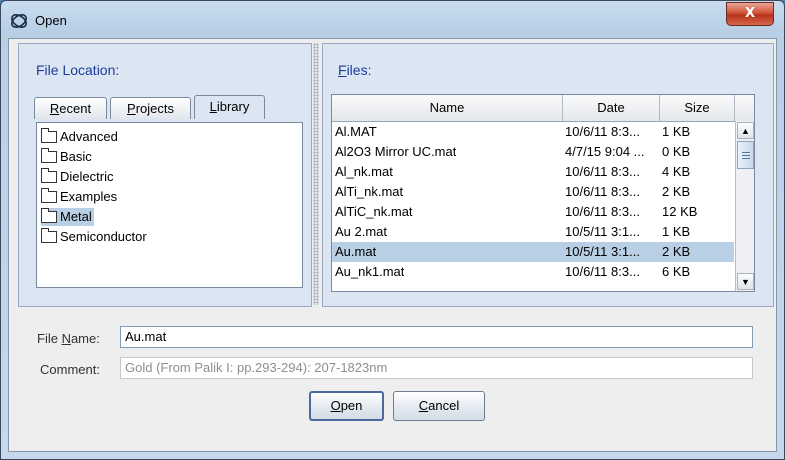 The height and width of the screenshot is (460, 785). Describe the element at coordinates (745, 130) in the screenshot. I see `scroll-up-arrow-icon: ▲` at that location.